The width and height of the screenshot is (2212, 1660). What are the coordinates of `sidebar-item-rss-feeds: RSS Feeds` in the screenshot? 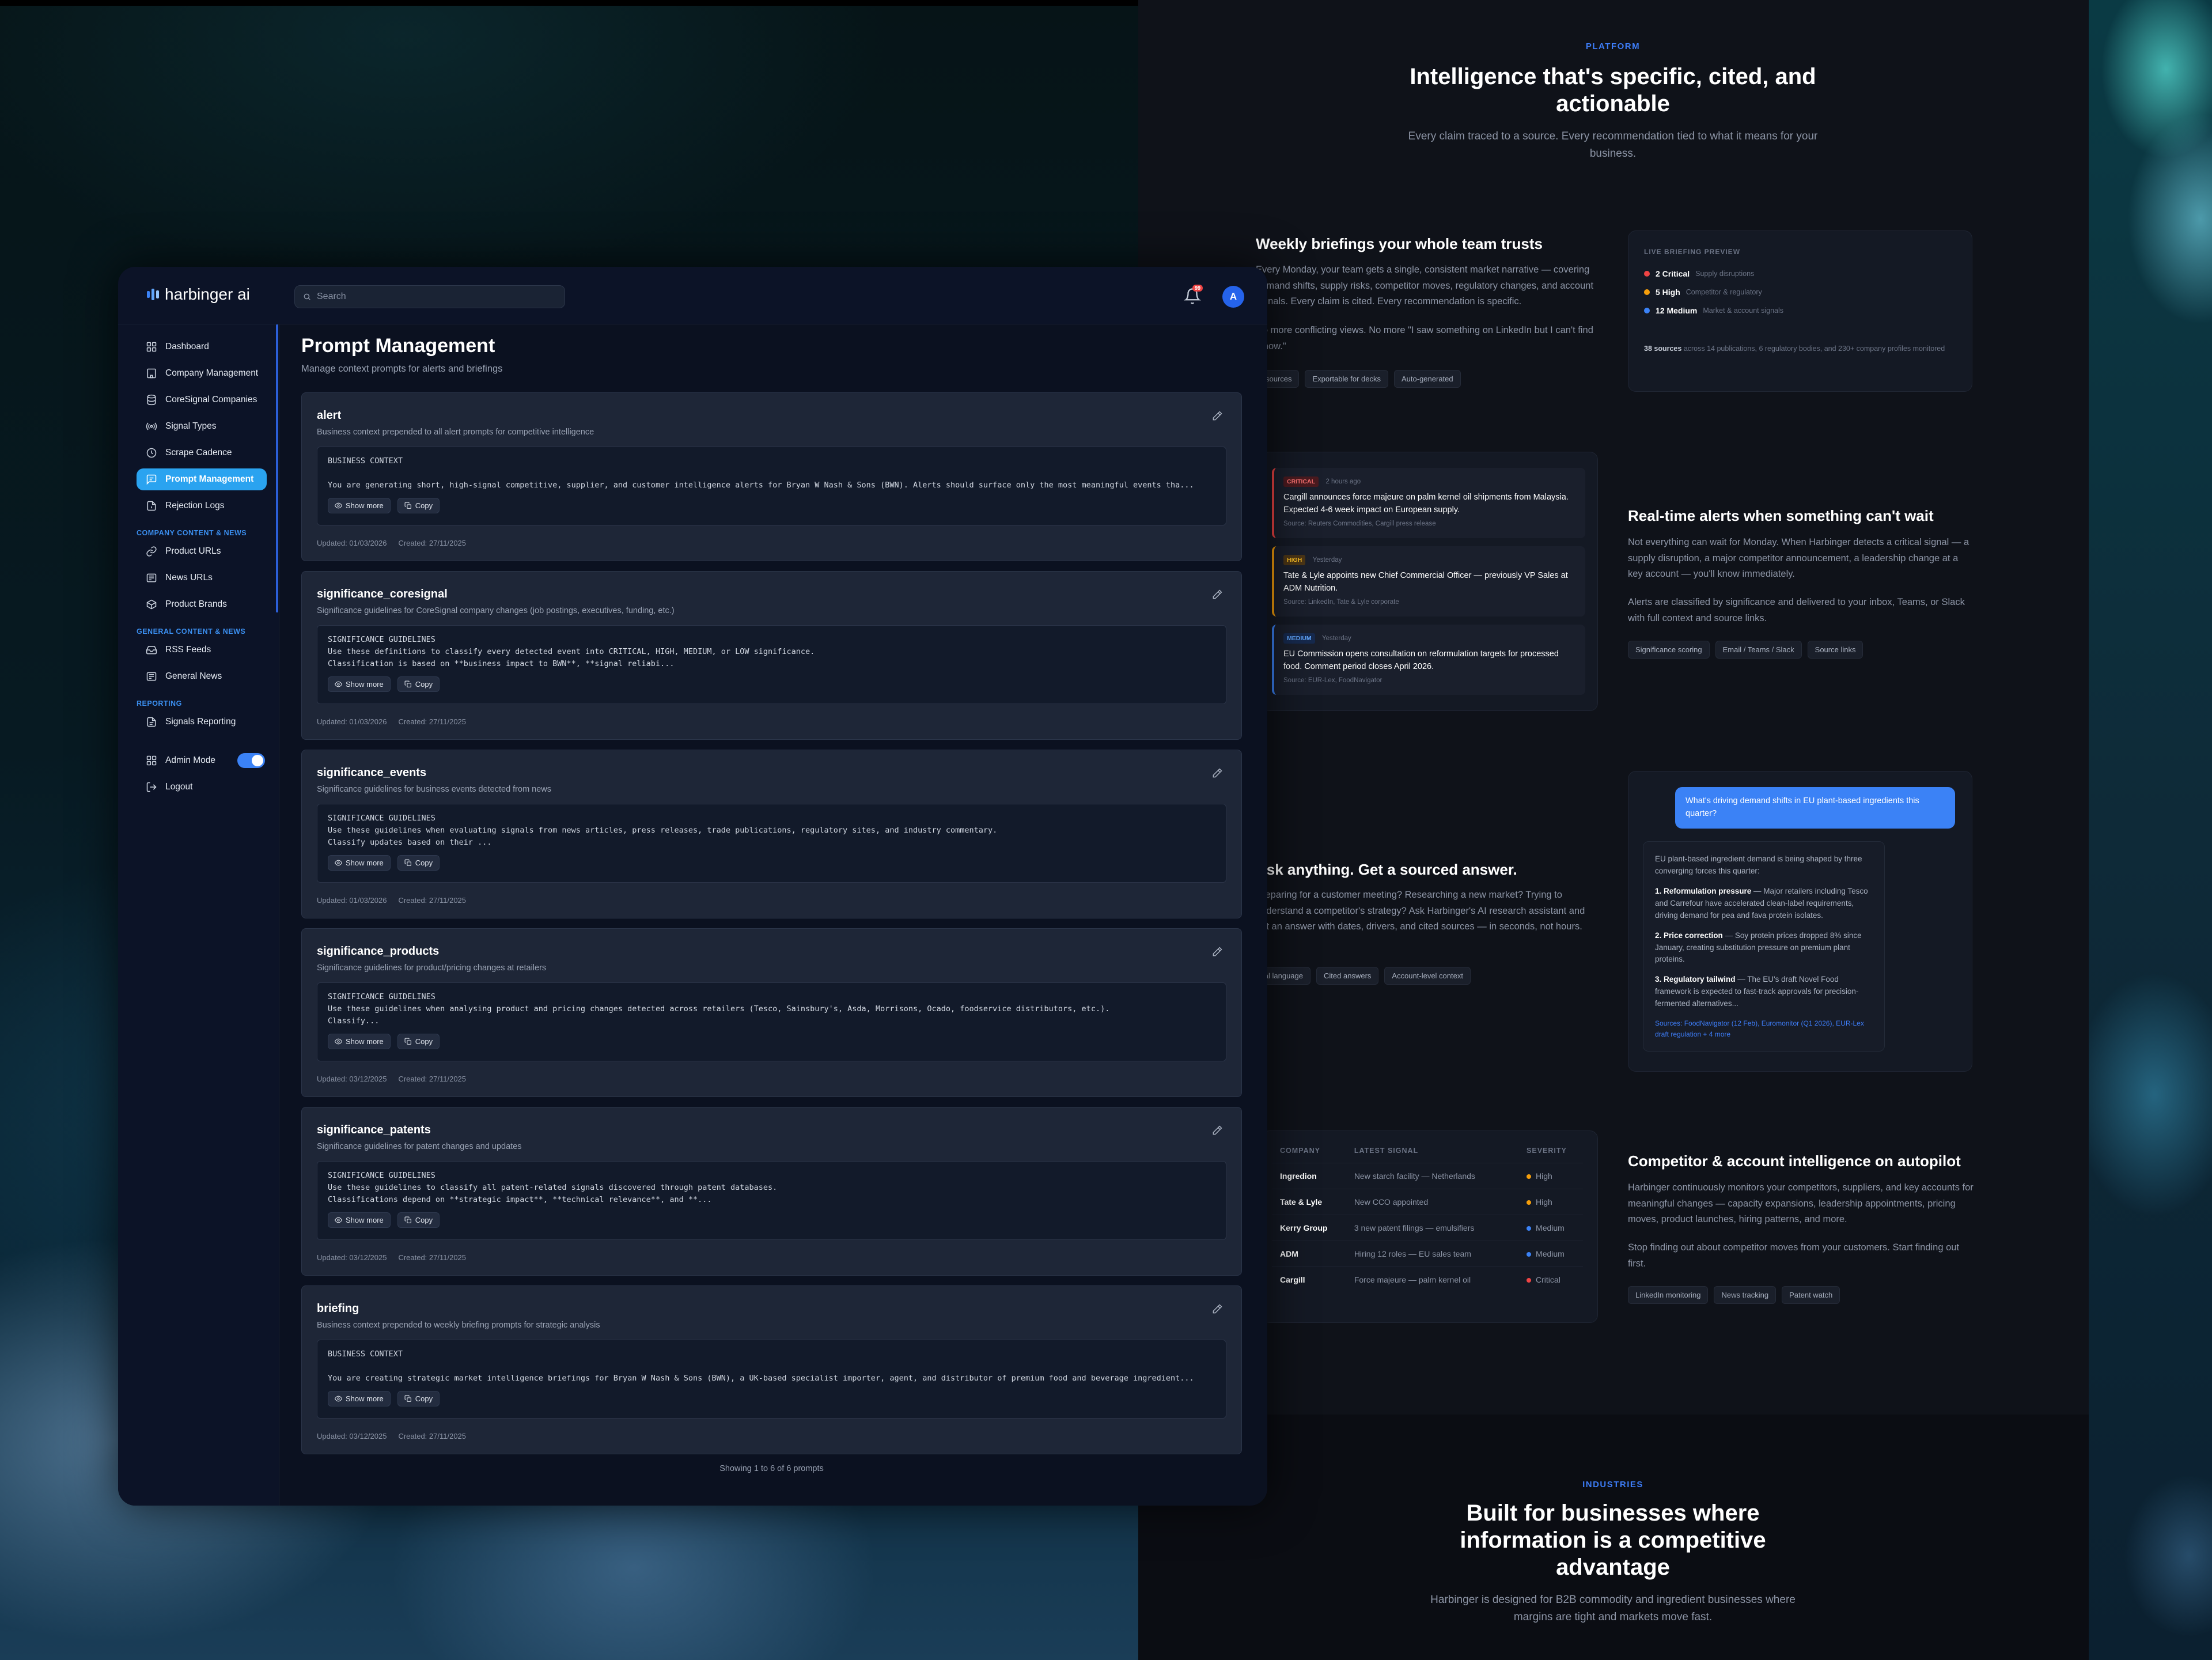 It's located at (202, 650).